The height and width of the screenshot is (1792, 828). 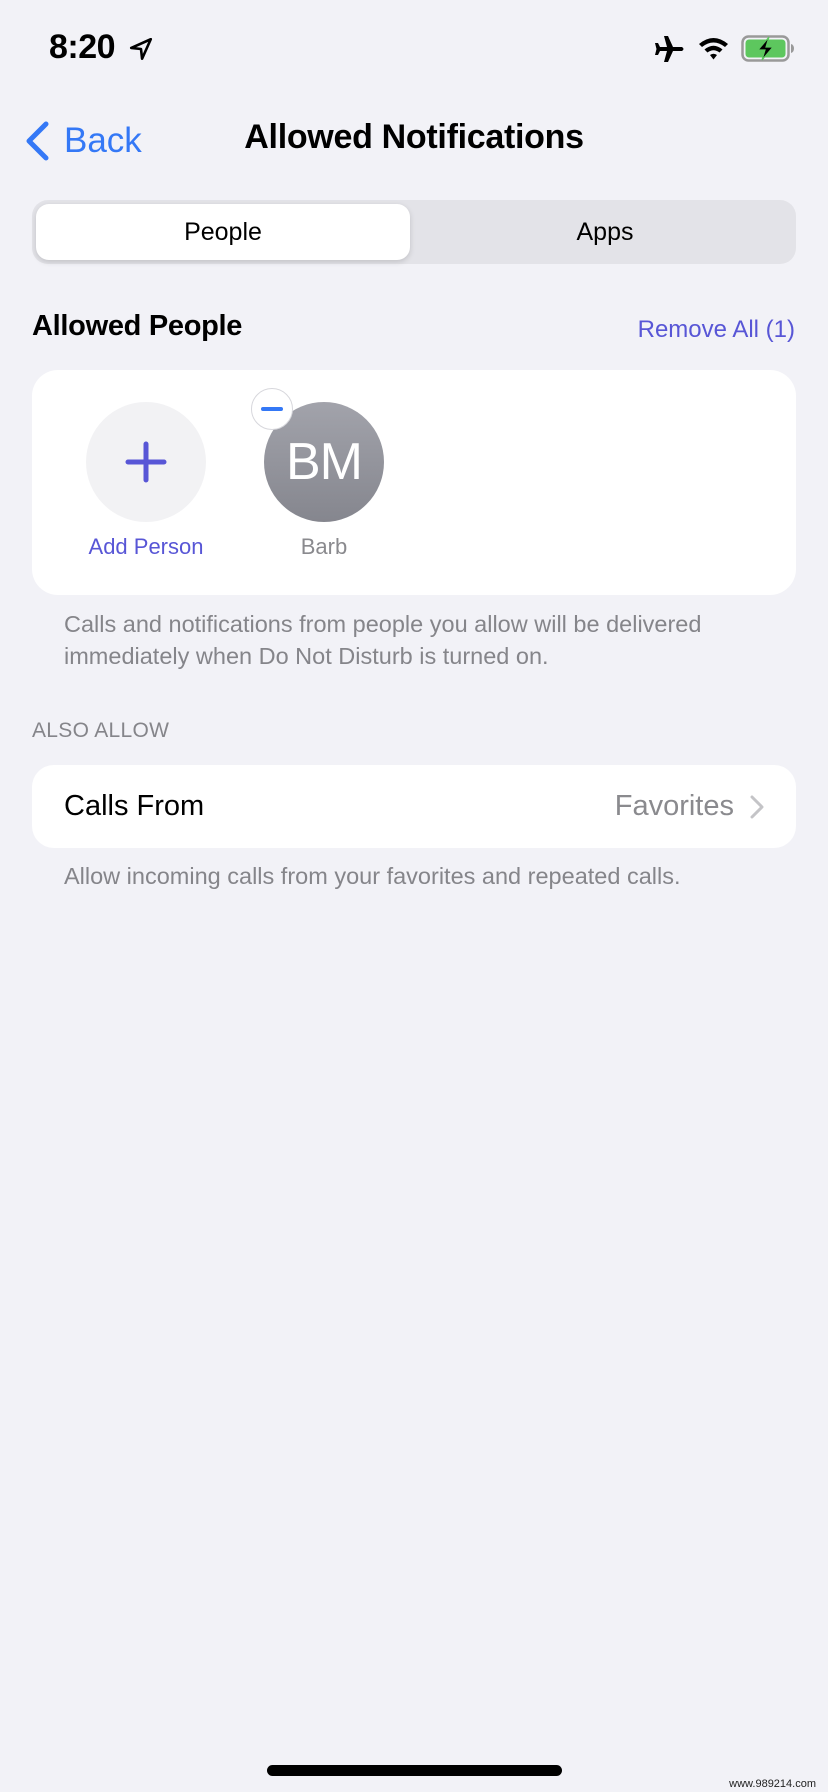 I want to click on remove-person-button, so click(x=272, y=409).